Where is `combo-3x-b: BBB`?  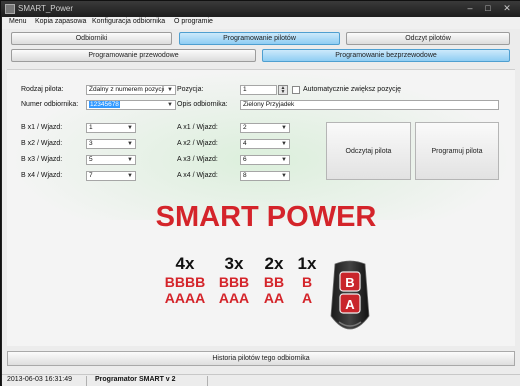
combo-3x-b: BBB is located at coordinates (234, 282).